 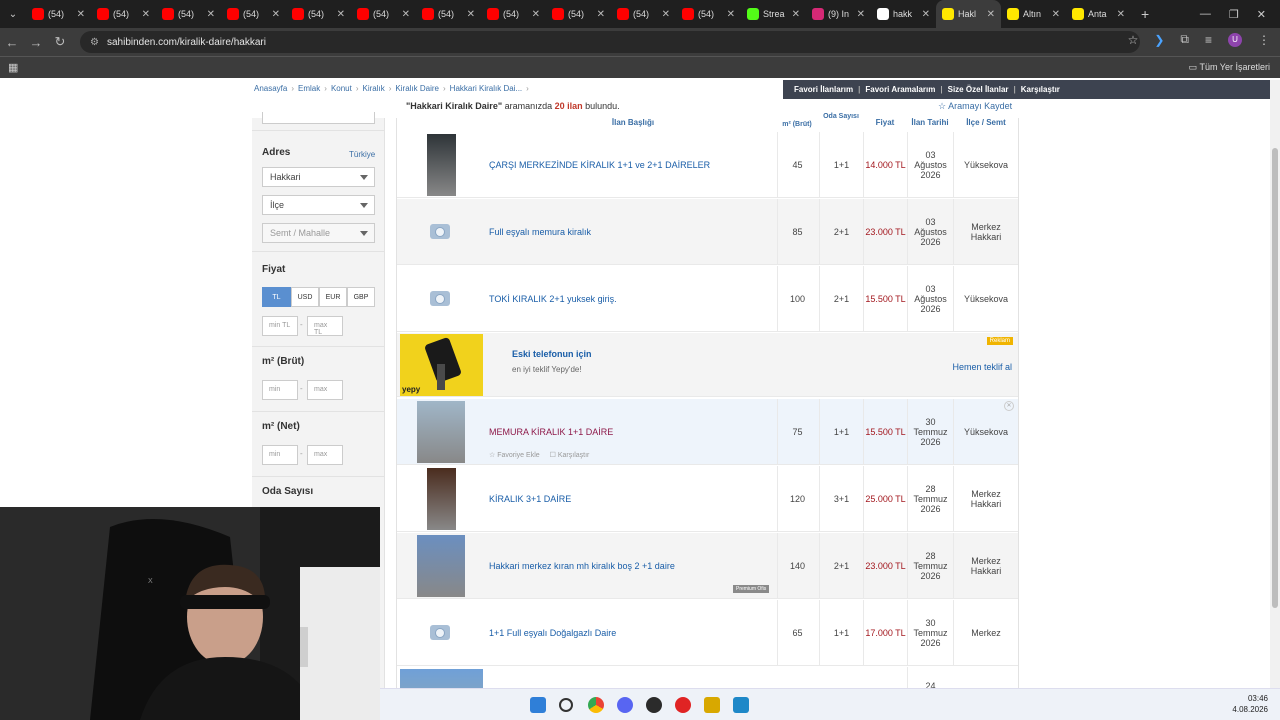 I want to click on max-price-input: max TL, so click(x=325, y=326).